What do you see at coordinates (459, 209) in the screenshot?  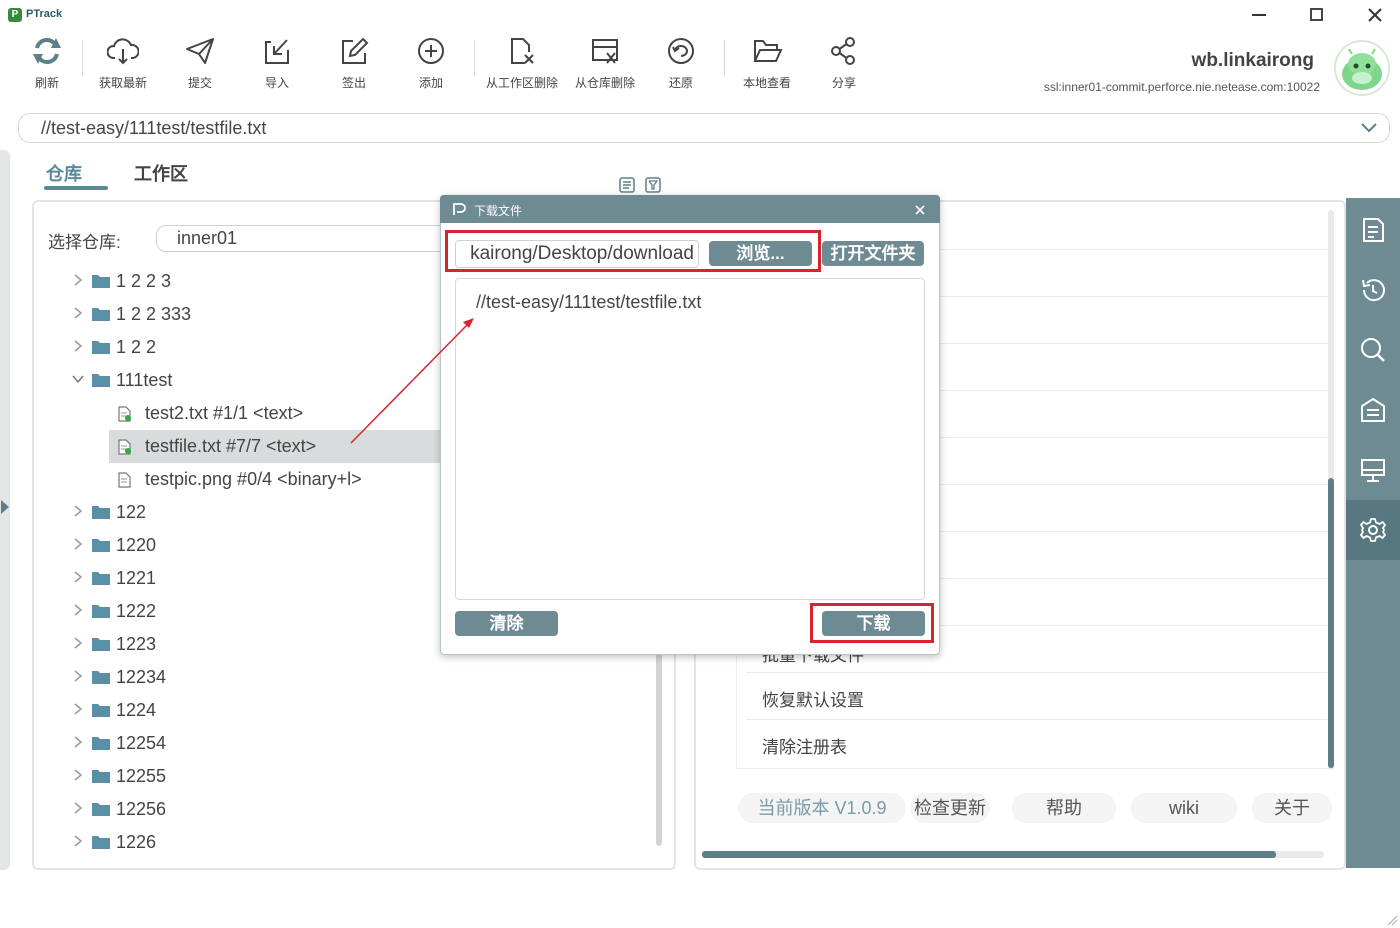 I see `app-logo-icon` at bounding box center [459, 209].